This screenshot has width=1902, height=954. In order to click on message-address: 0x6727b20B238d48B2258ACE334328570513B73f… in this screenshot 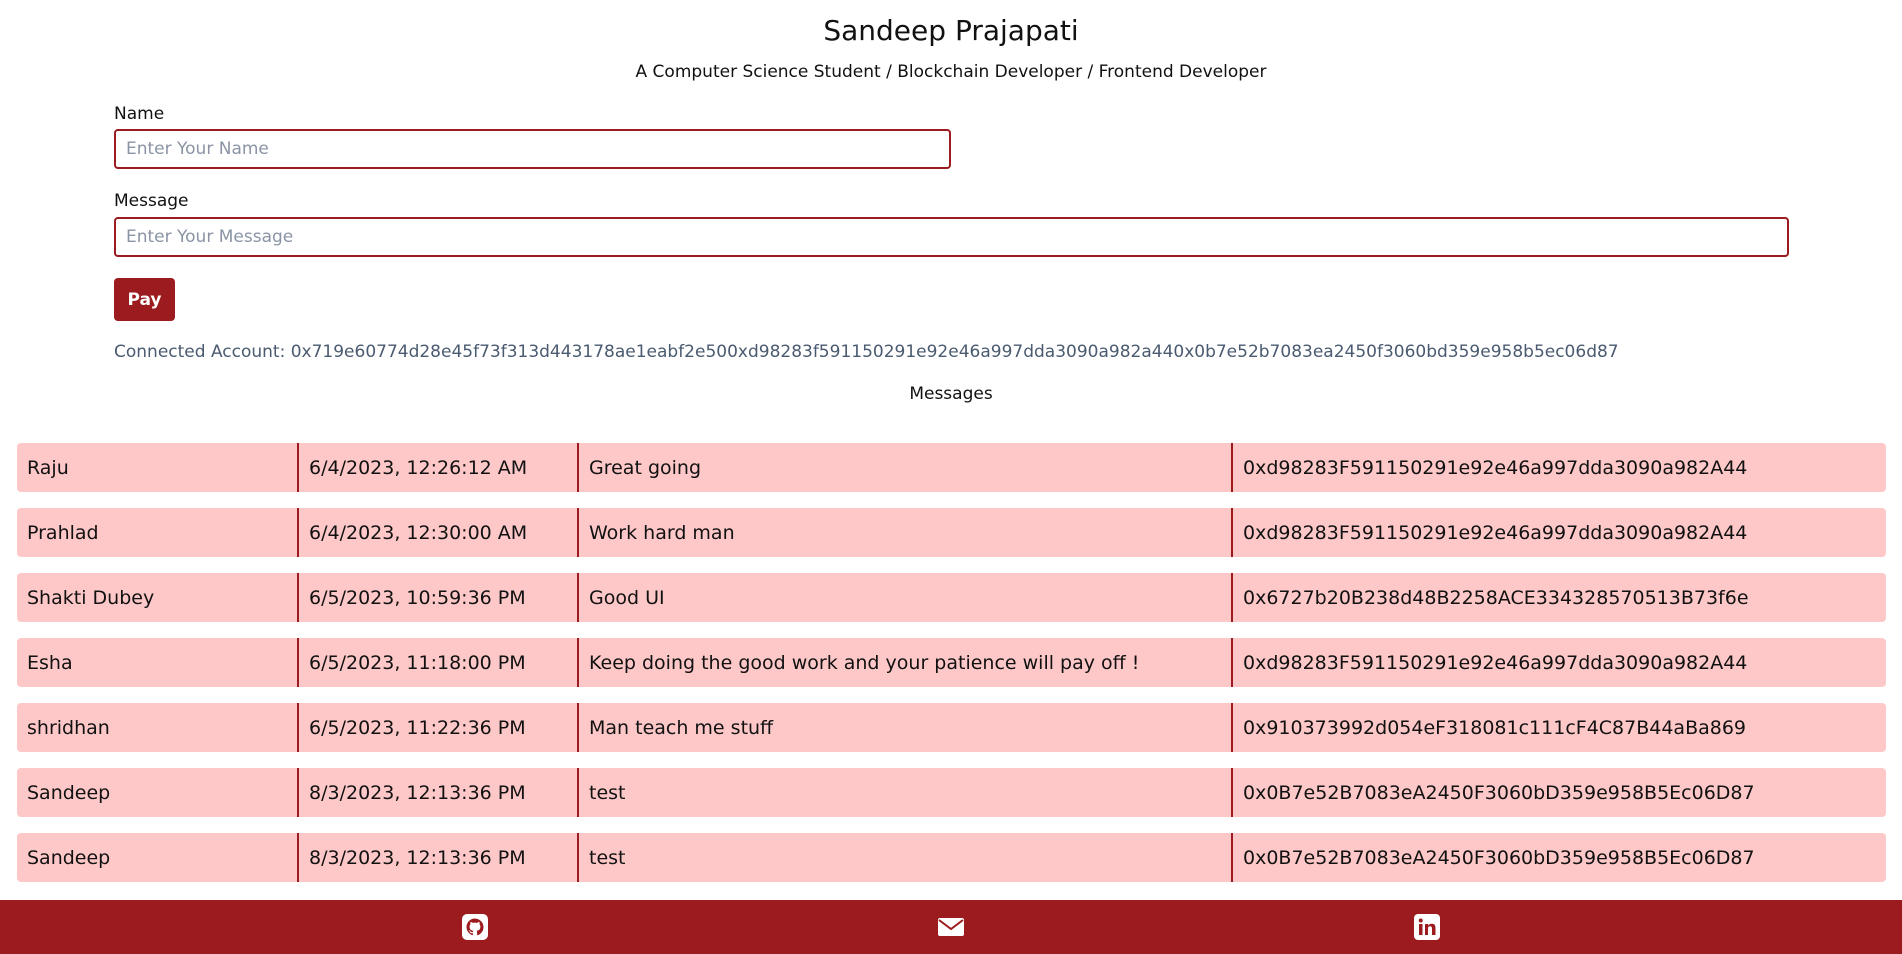, I will do `click(1558, 597)`.